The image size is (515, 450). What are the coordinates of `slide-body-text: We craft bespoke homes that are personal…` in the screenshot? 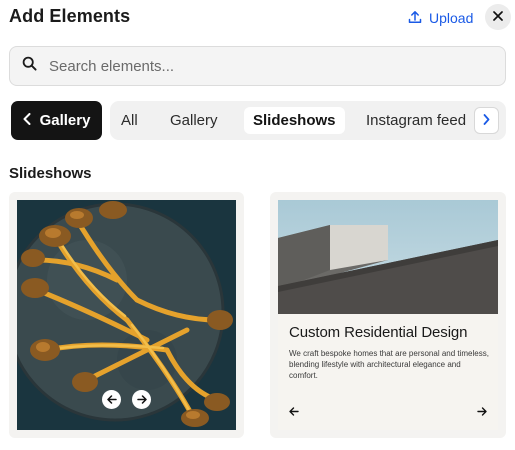 It's located at (389, 364).